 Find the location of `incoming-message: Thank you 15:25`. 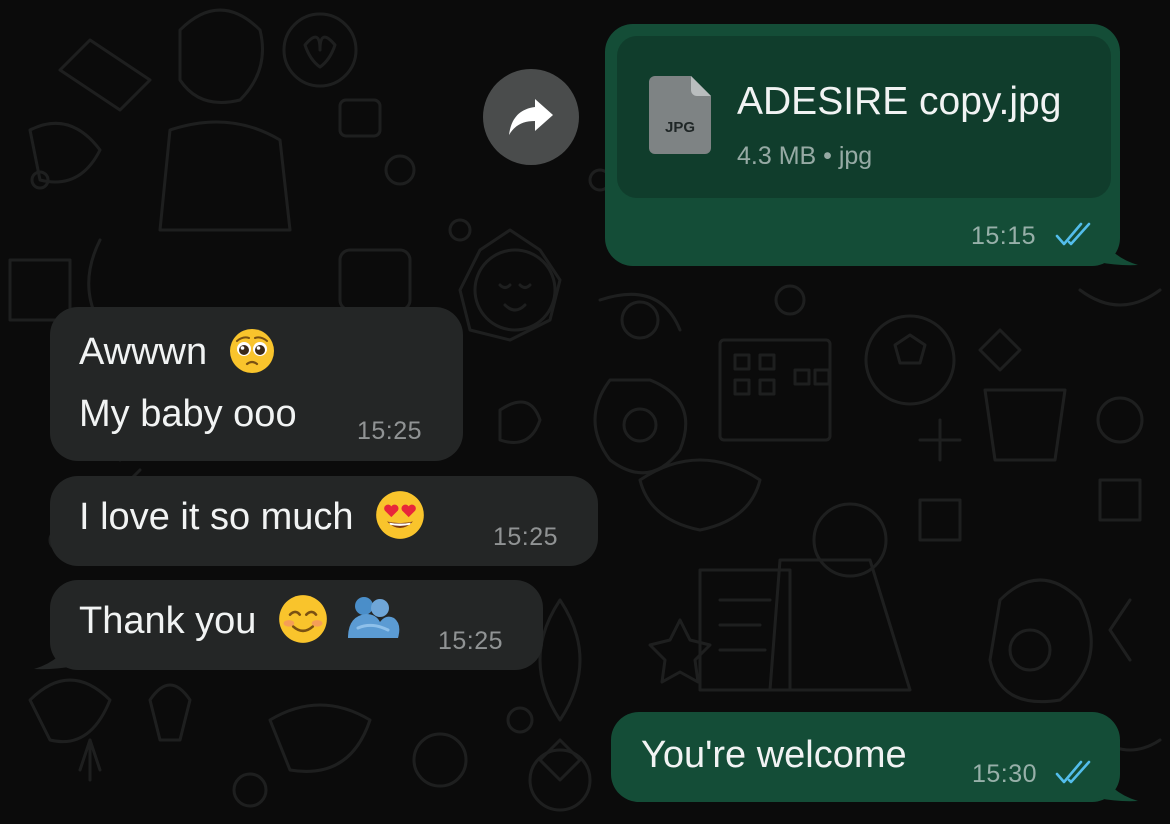

incoming-message: Thank you 15:25 is located at coordinates (296, 625).